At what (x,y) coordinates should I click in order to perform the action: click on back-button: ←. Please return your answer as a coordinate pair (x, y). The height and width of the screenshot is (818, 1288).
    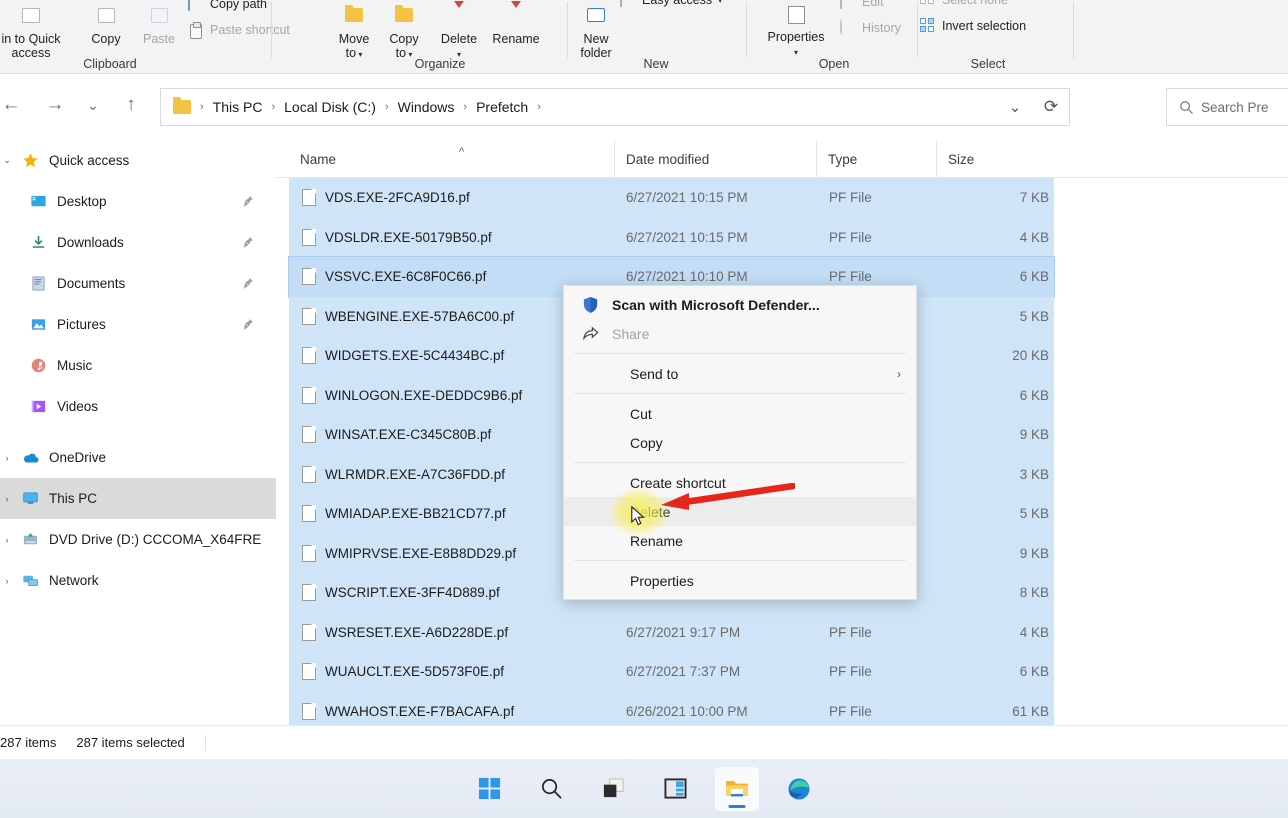
    Looking at the image, I should click on (13, 105).